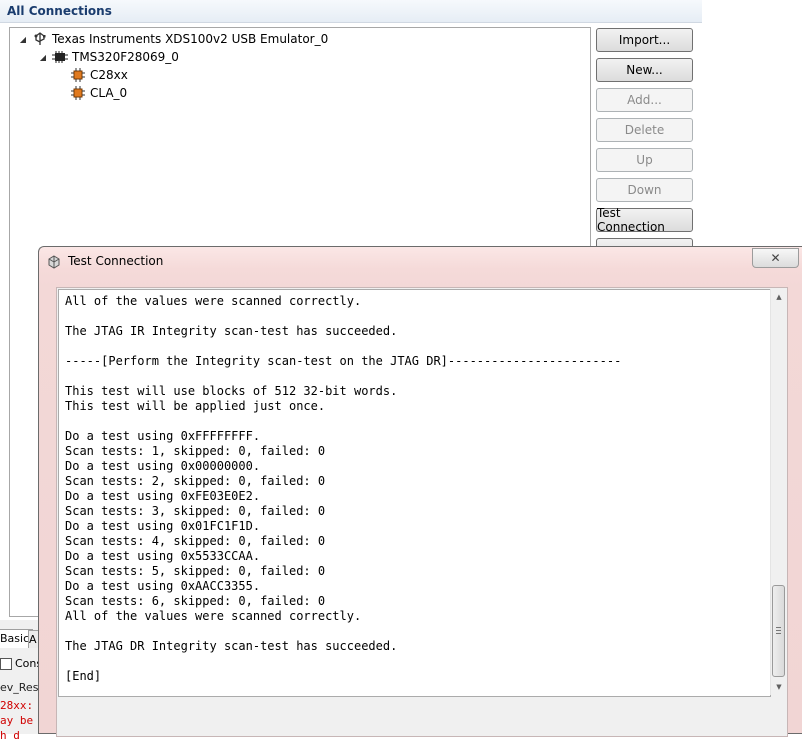 The image size is (802, 742). What do you see at coordinates (163, 466) in the screenshot?
I see `output-line: Do a test using 0x00000000.` at bounding box center [163, 466].